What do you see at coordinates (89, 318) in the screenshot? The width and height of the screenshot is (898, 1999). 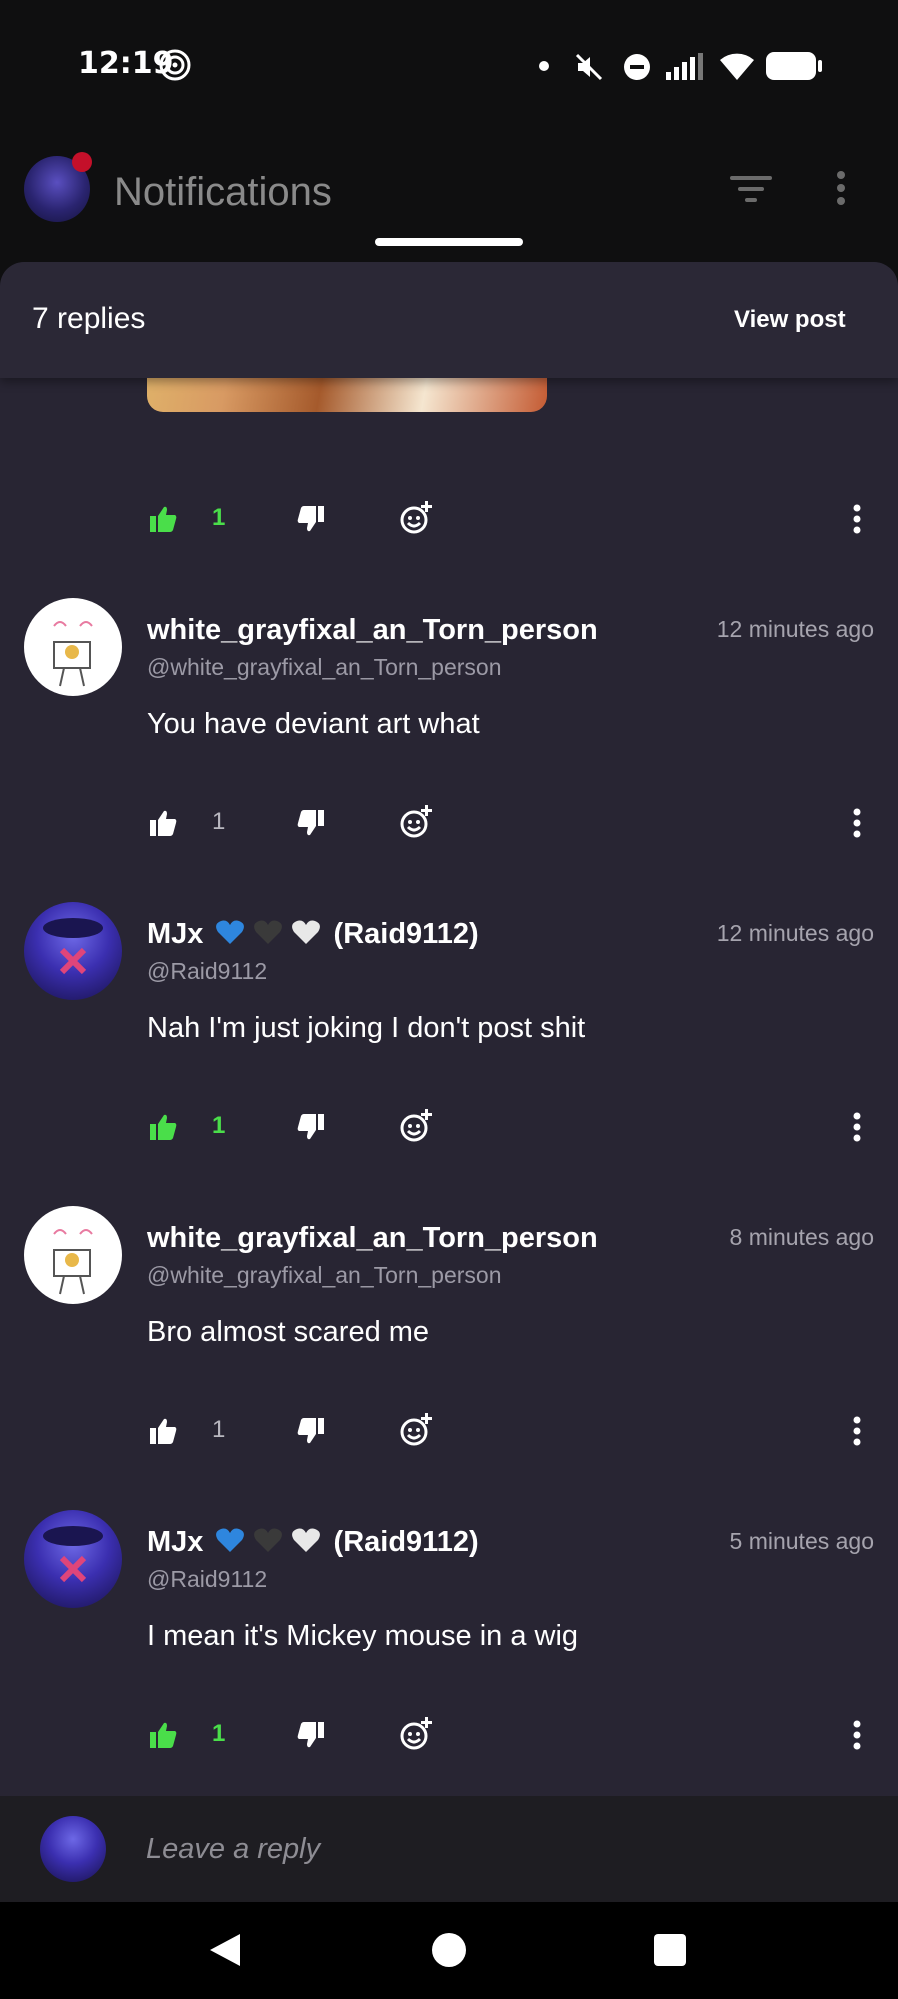 I see `replies-count: 7 replies` at bounding box center [89, 318].